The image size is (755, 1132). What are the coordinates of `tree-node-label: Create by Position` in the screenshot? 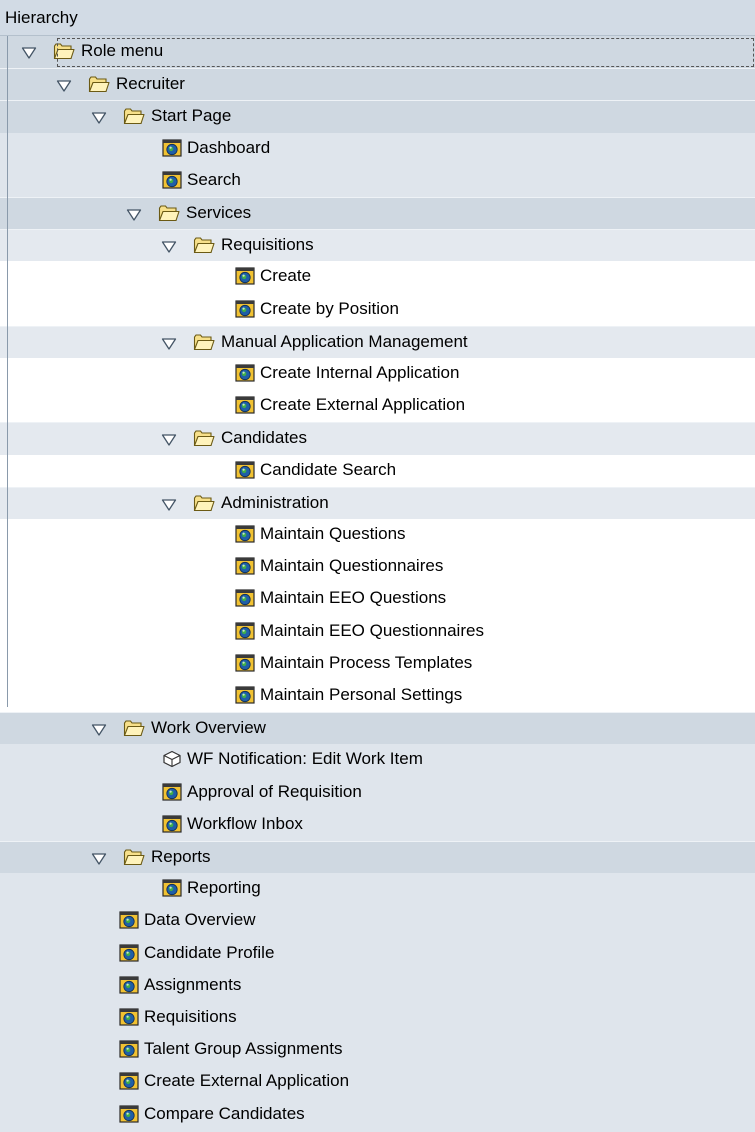 It's located at (329, 308).